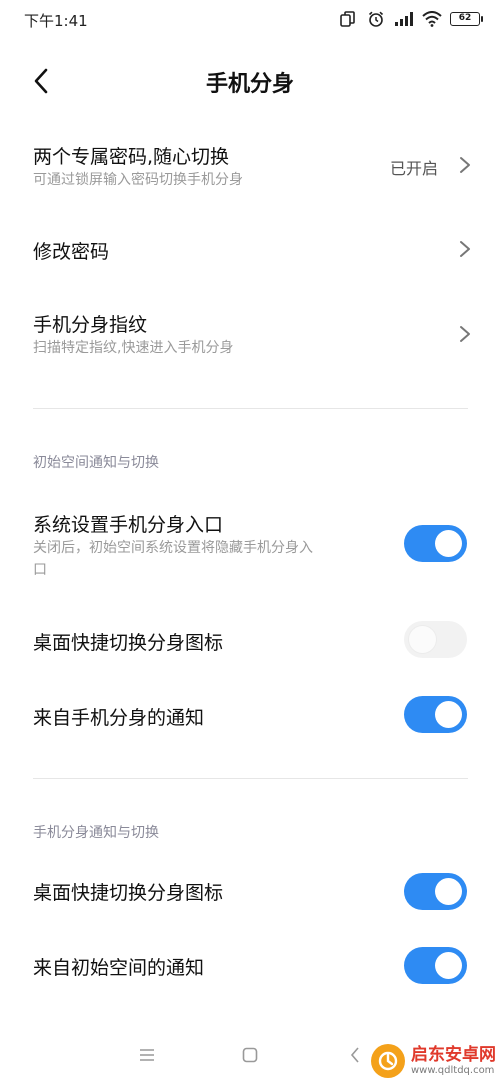 This screenshot has width=500, height=1084. What do you see at coordinates (453, 1055) in the screenshot?
I see `watermark-title: 启东安卓网` at bounding box center [453, 1055].